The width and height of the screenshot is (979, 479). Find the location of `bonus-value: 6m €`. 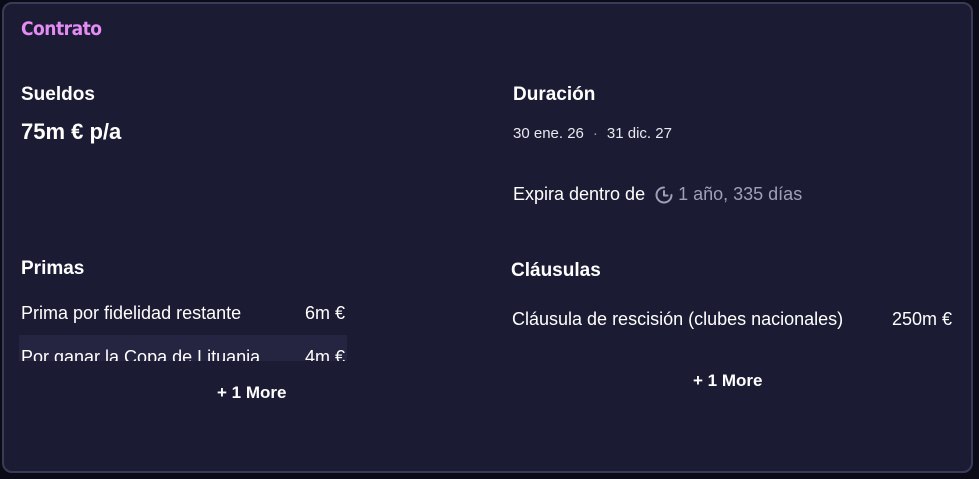

bonus-value: 6m € is located at coordinates (324, 312).